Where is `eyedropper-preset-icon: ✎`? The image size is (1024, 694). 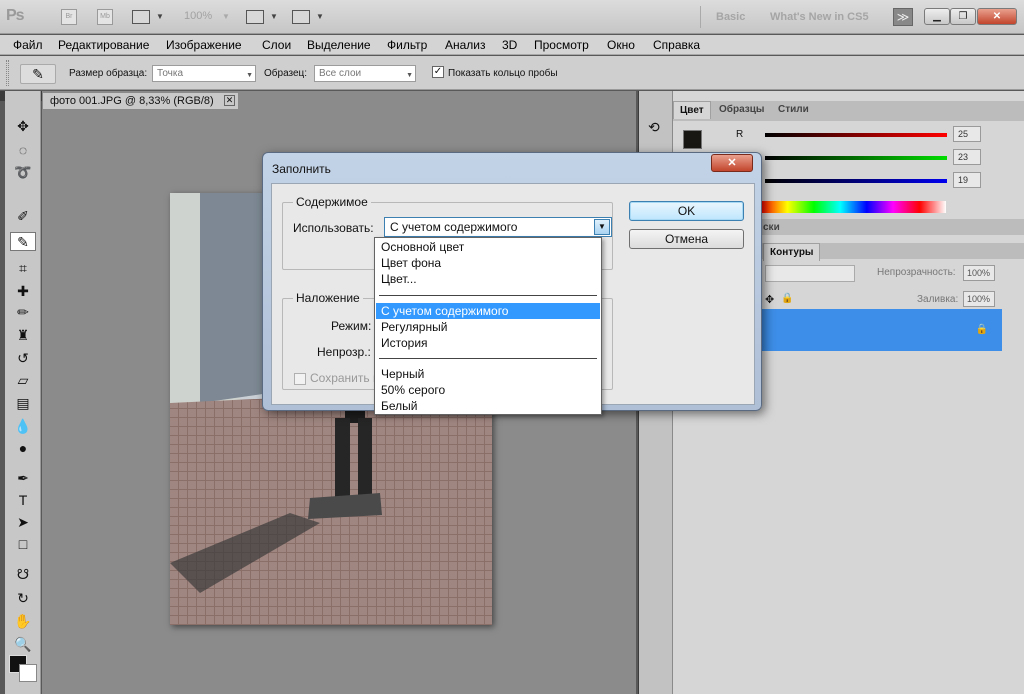 eyedropper-preset-icon: ✎ is located at coordinates (38, 74).